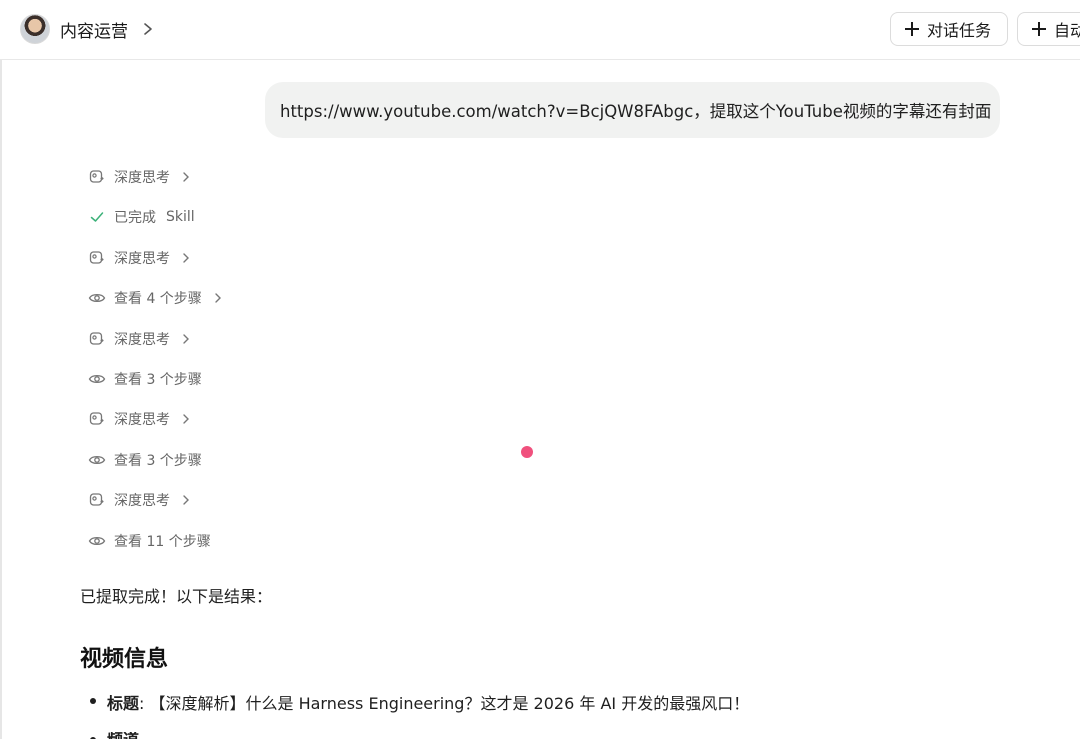 This screenshot has height=739, width=1080. Describe the element at coordinates (540, 30) in the screenshot. I see `top-header: 内容运营 对话任务 自动` at that location.